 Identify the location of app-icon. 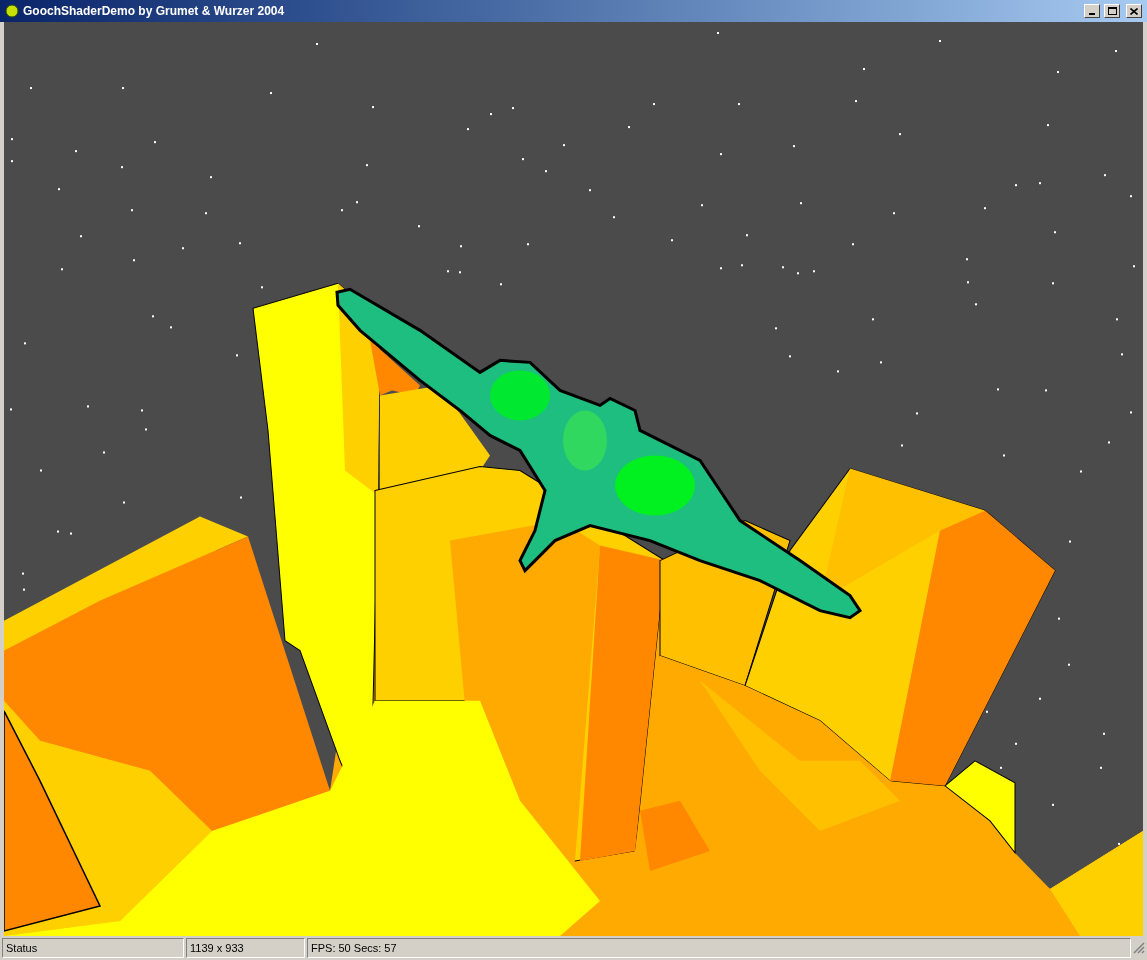
(12, 11).